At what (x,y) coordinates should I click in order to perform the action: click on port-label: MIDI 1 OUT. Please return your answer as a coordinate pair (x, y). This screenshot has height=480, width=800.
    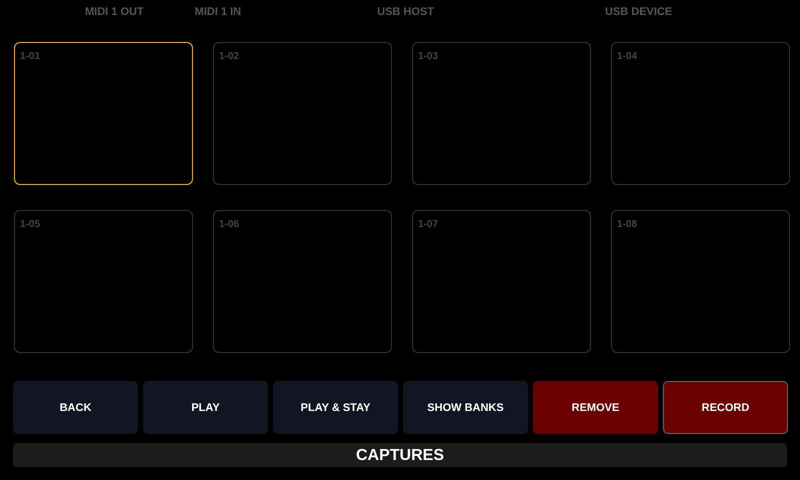
    Looking at the image, I should click on (114, 12).